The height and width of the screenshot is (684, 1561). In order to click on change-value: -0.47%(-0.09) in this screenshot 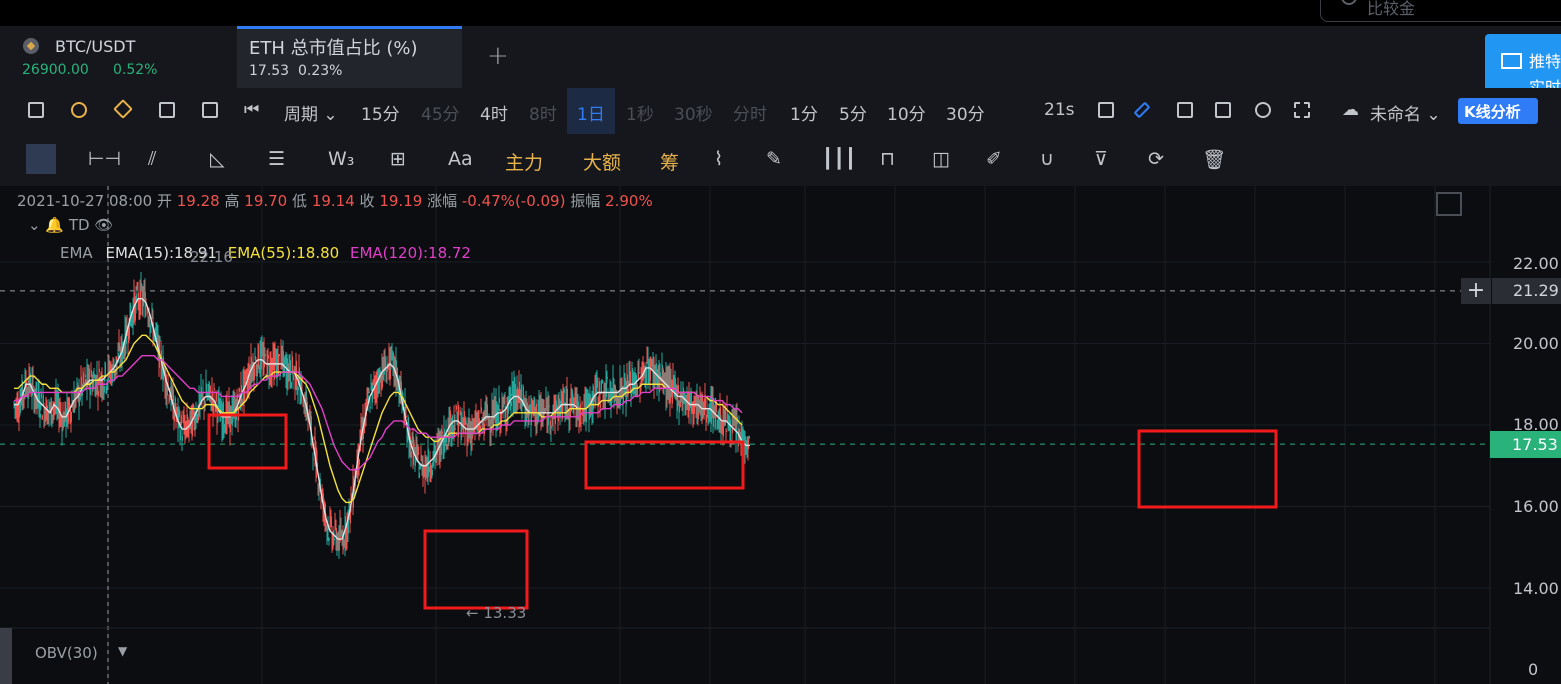, I will do `click(513, 201)`.